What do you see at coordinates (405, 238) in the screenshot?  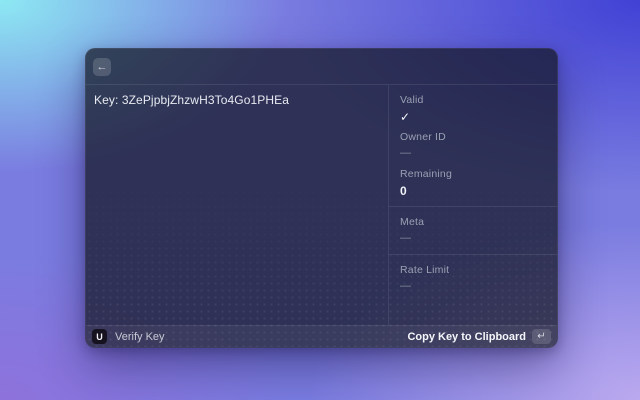 I see `field-meta-value: —` at bounding box center [405, 238].